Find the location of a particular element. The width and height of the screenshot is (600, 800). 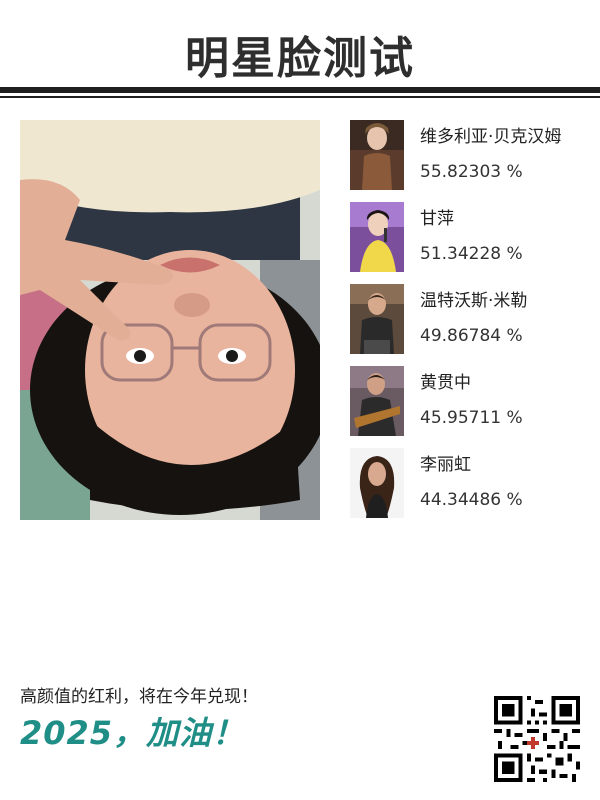

similarity-score: 51.34228 % is located at coordinates (471, 254).